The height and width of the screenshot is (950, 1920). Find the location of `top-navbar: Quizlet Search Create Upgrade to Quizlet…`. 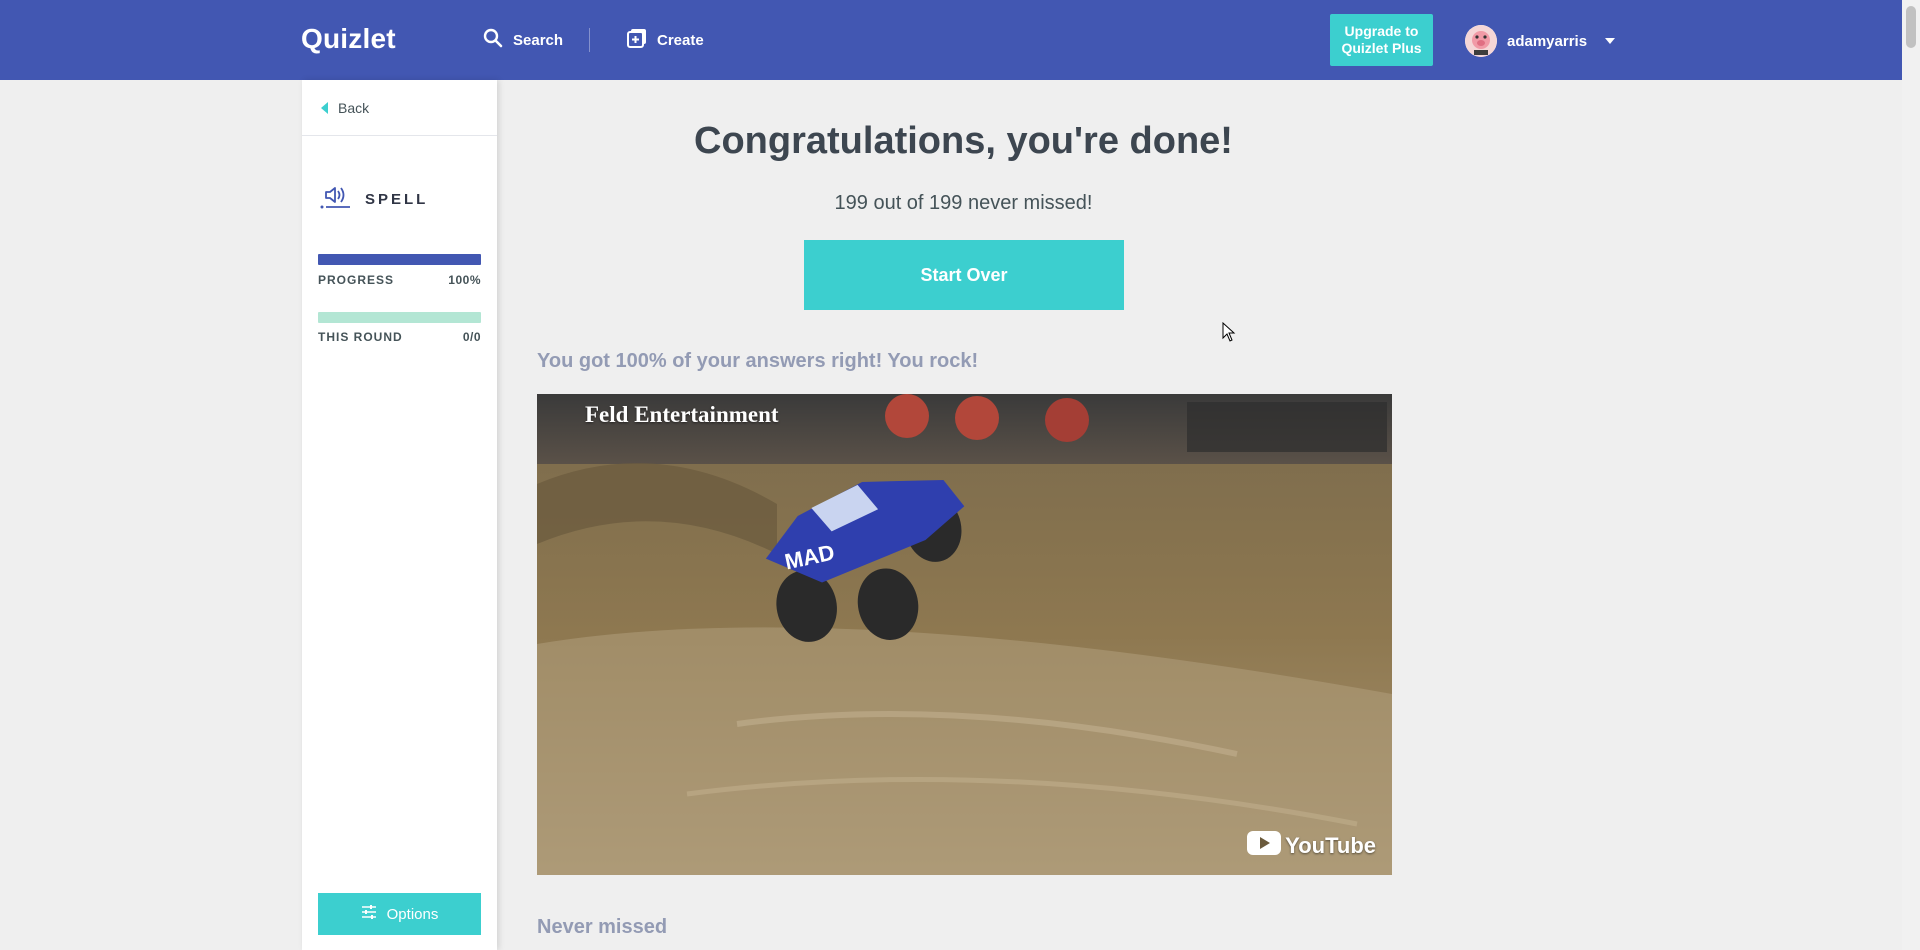

top-navbar: Quizlet Search Create Upgrade to Quizlet… is located at coordinates (951, 40).